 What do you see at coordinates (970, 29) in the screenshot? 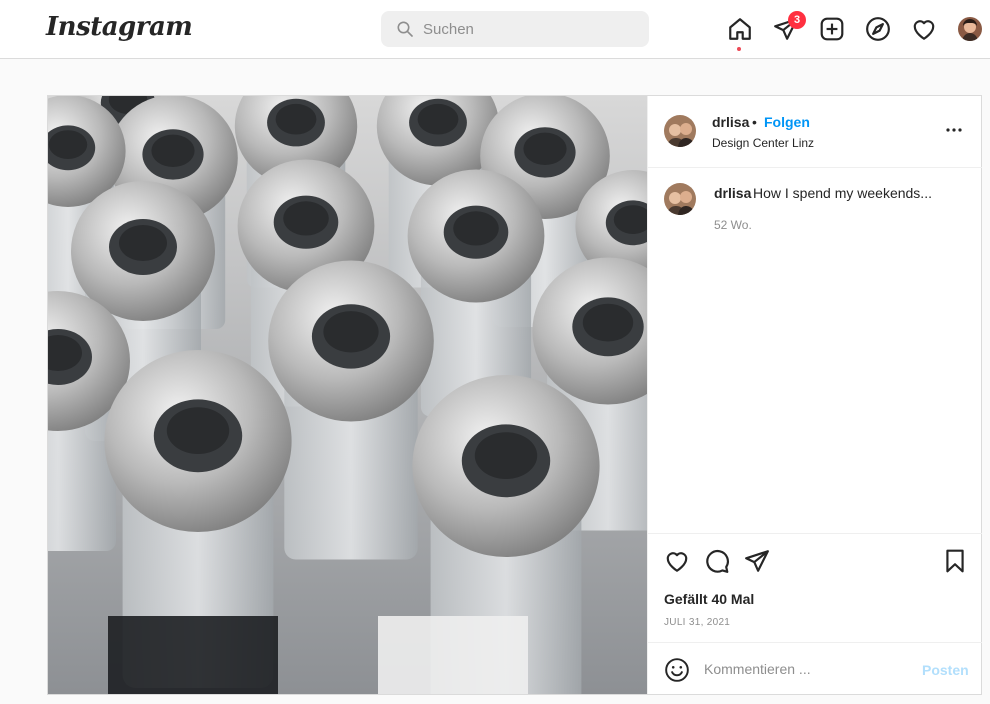
I see `profile-avatar` at bounding box center [970, 29].